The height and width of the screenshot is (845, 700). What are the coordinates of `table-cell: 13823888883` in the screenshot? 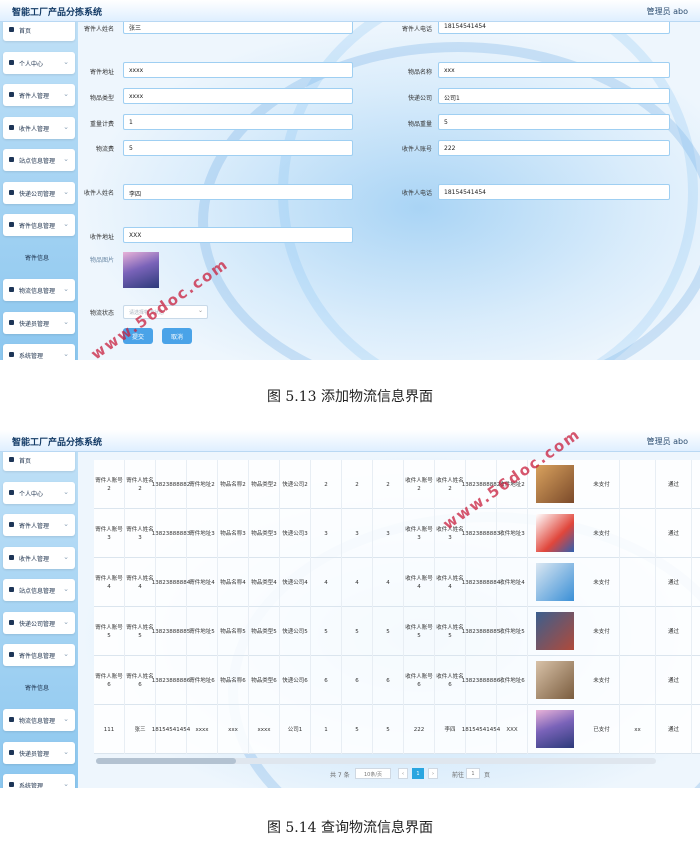 It's located at (171, 533).